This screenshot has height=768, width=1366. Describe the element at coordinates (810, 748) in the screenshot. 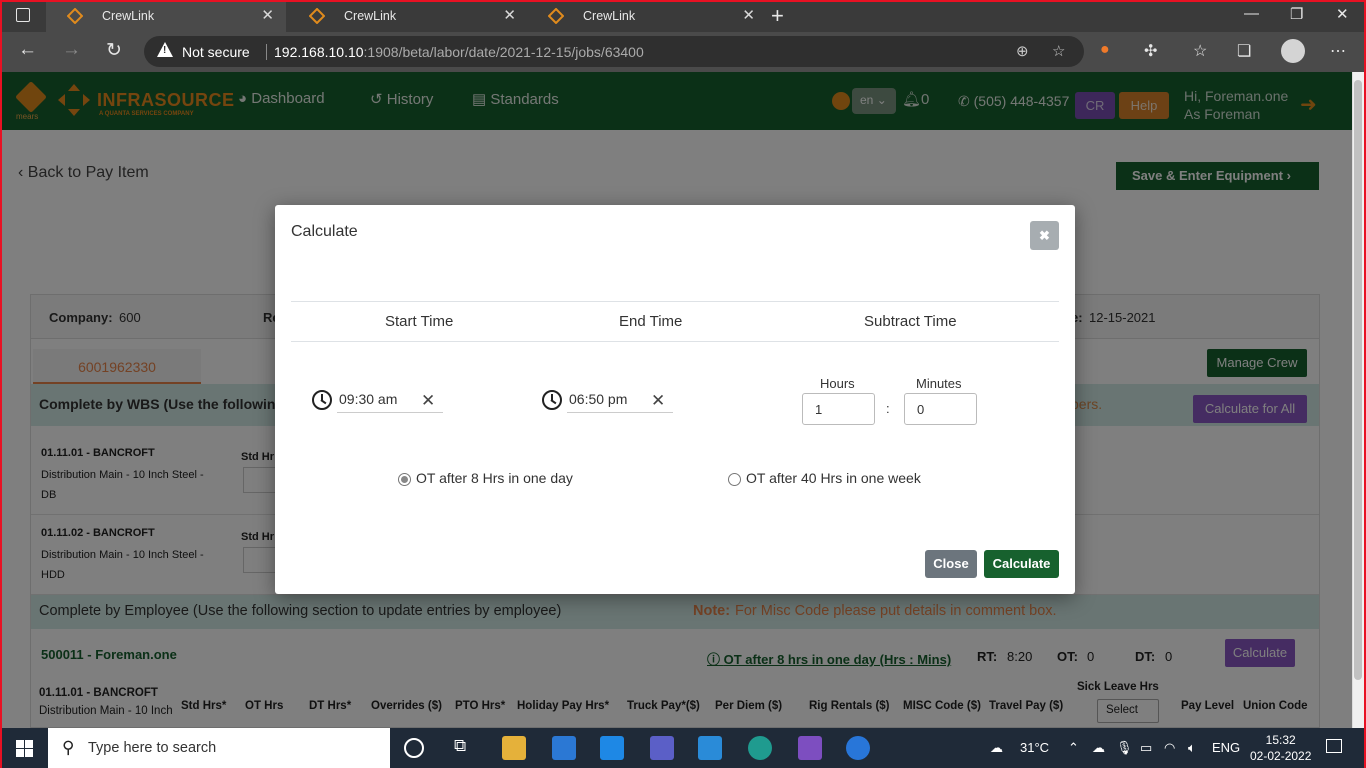

I see `visual-studio-icon` at that location.